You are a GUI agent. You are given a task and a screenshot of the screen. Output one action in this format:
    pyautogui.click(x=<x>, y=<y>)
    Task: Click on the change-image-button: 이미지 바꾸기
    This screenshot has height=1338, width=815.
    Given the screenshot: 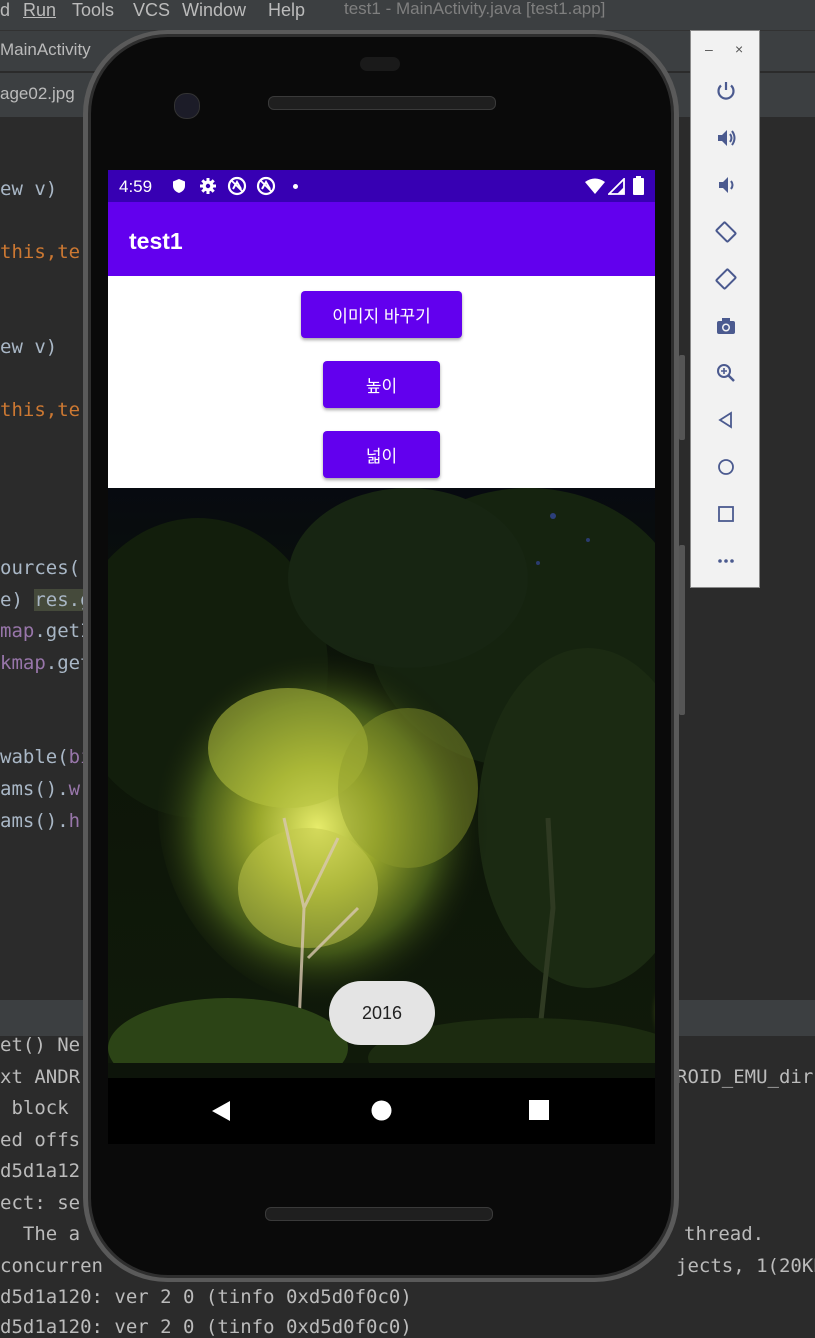 What is the action you would take?
    pyautogui.click(x=381, y=314)
    